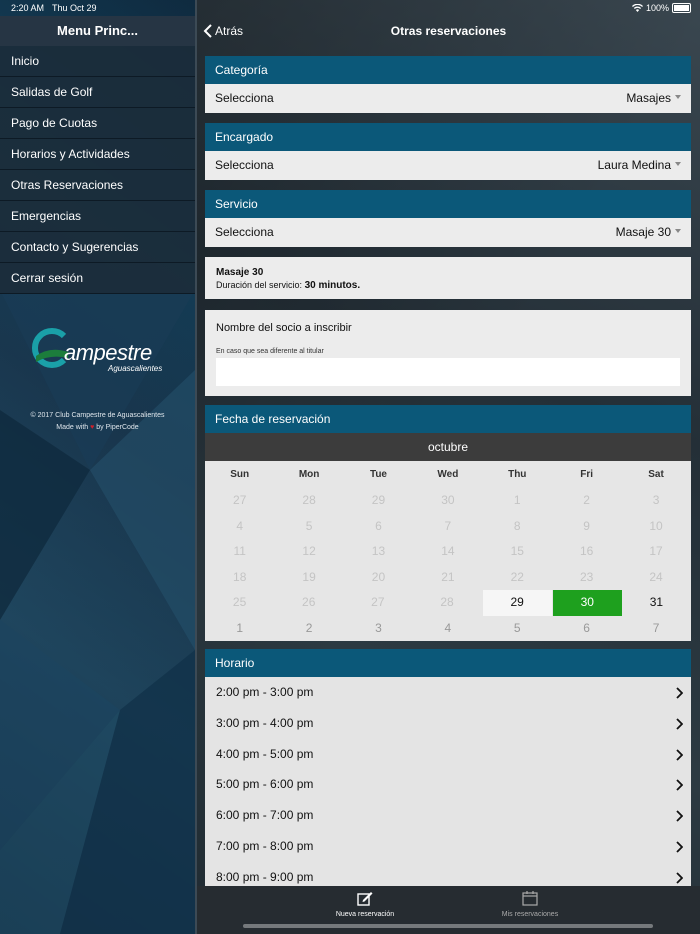  I want to click on sidebar-item-horarios-y-actividades: Horarios y Actividades, so click(97, 154).